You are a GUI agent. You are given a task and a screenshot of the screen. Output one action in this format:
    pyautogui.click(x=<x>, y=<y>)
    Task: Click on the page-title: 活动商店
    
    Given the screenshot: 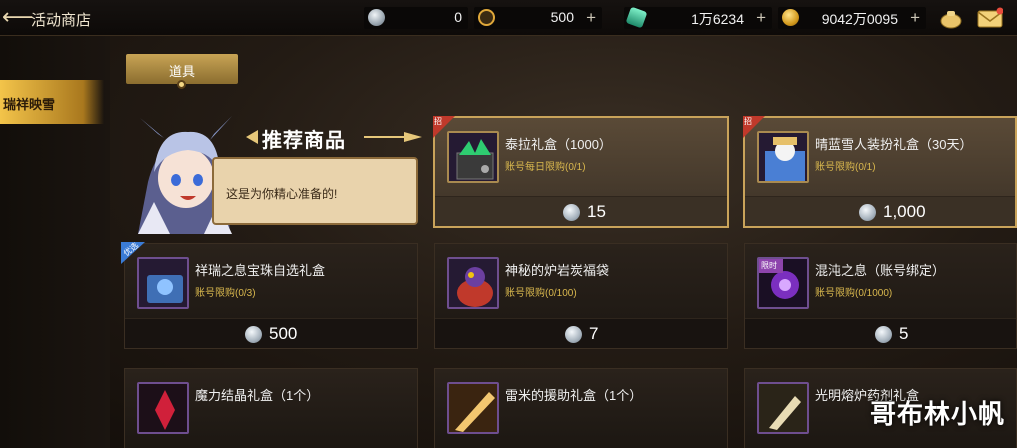 What is the action you would take?
    pyautogui.click(x=61, y=20)
    